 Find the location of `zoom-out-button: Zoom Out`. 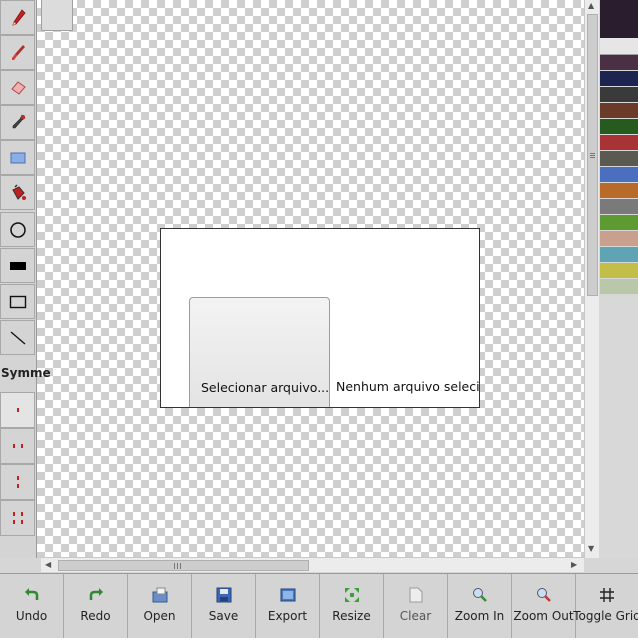

zoom-out-button: Zoom Out is located at coordinates (544, 606).